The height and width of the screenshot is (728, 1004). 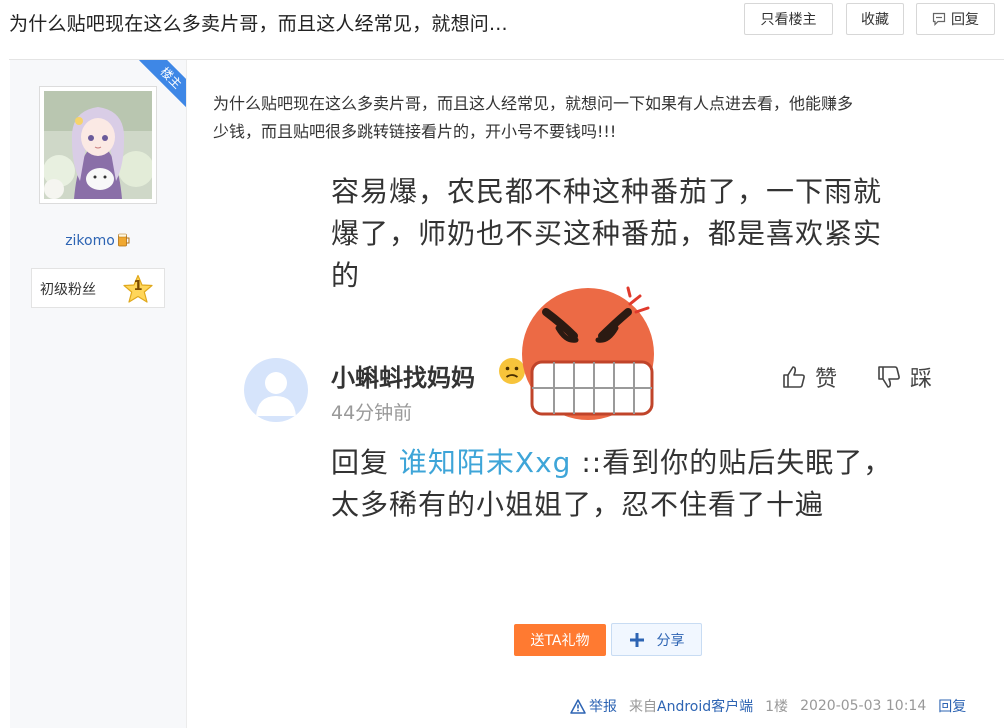 I want to click on dislike-label: 踩, so click(x=921, y=379).